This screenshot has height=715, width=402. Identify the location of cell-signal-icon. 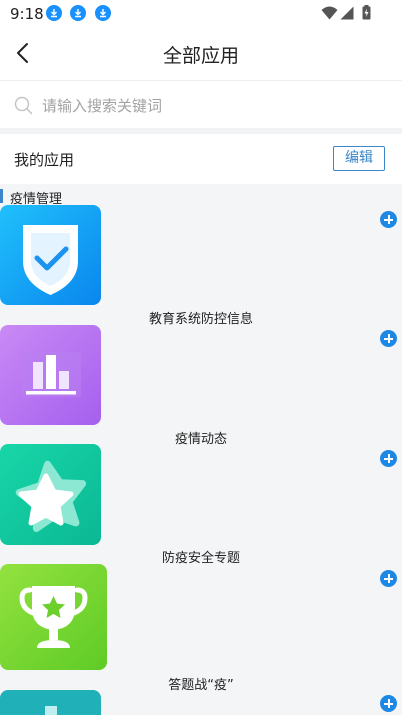
(347, 13).